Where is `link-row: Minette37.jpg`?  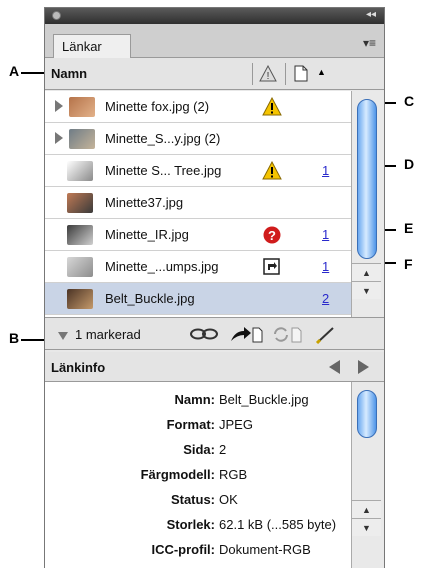
link-row: Minette37.jpg is located at coordinates (198, 203).